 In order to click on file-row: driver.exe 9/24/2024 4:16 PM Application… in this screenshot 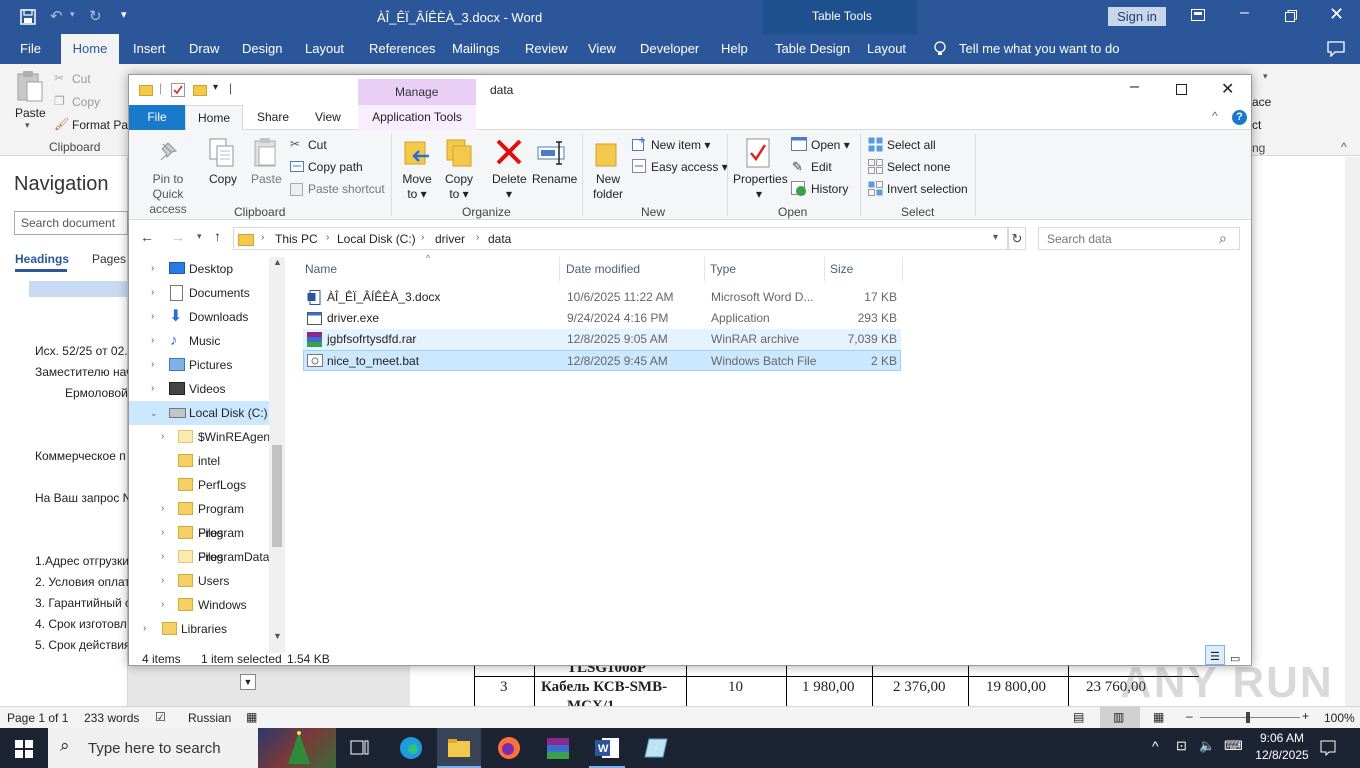, I will do `click(602, 318)`.